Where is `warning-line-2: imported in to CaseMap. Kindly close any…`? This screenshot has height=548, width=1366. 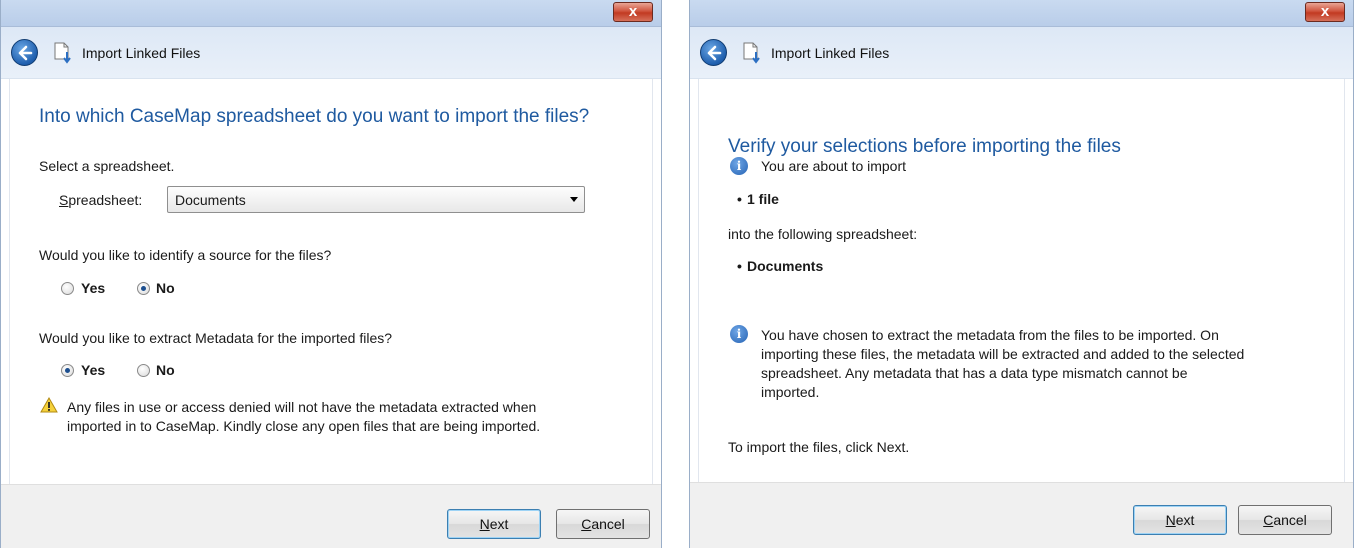 warning-line-2: imported in to CaseMap. Kindly close any… is located at coordinates (304, 426).